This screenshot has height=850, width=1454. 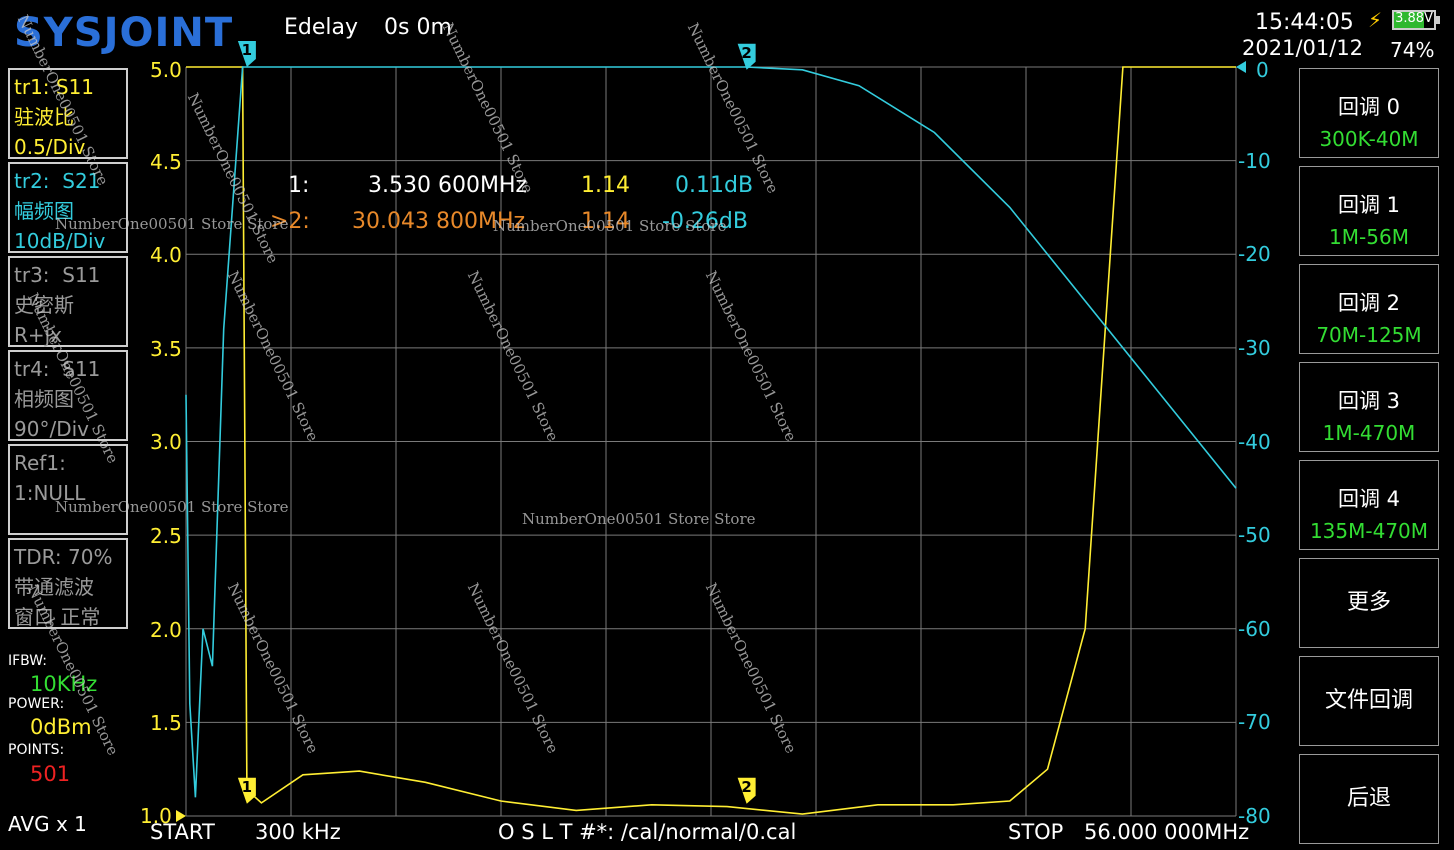 What do you see at coordinates (448, 185) in the screenshot?
I see `marker-1-freq: 3.530 600MHz` at bounding box center [448, 185].